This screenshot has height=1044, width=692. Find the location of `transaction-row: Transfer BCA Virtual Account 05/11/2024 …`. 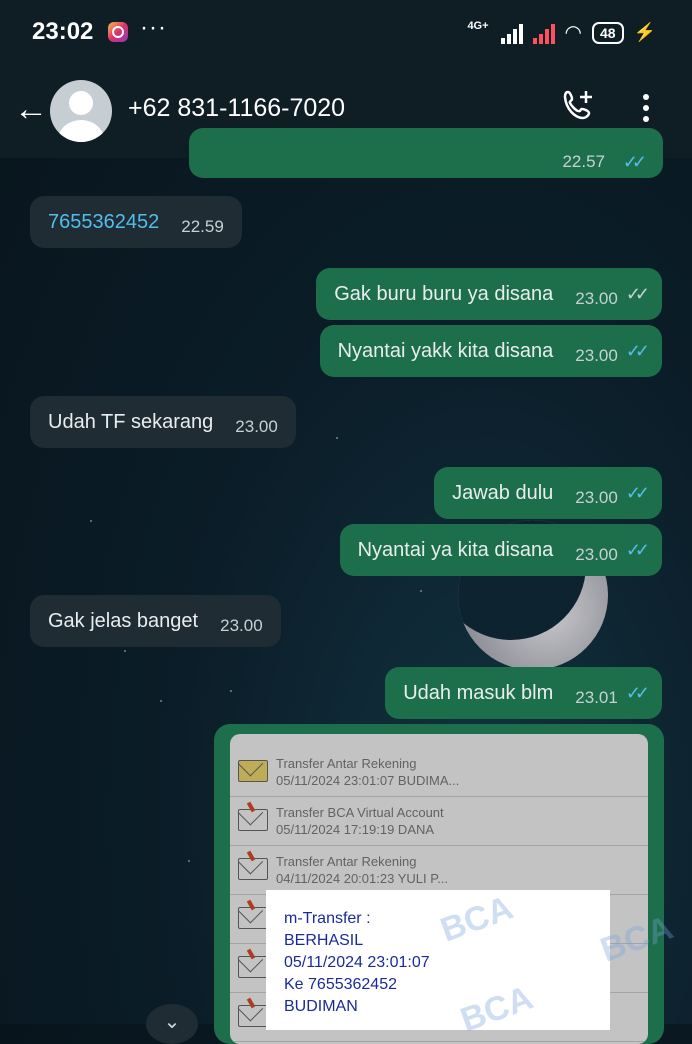

transaction-row: Transfer BCA Virtual Account 05/11/2024 … is located at coordinates (439, 821).